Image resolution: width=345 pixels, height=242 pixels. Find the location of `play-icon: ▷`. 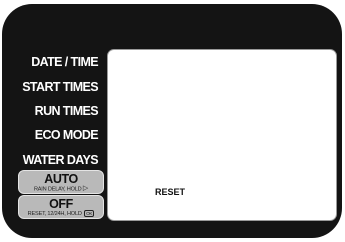

play-icon: ▷ is located at coordinates (85, 188).